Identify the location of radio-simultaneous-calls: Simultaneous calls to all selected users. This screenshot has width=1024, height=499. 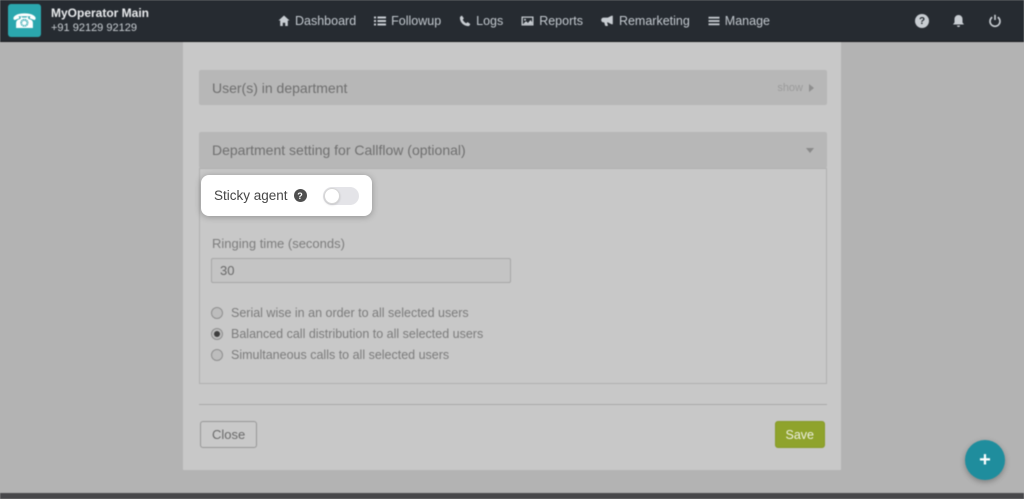
(347, 355).